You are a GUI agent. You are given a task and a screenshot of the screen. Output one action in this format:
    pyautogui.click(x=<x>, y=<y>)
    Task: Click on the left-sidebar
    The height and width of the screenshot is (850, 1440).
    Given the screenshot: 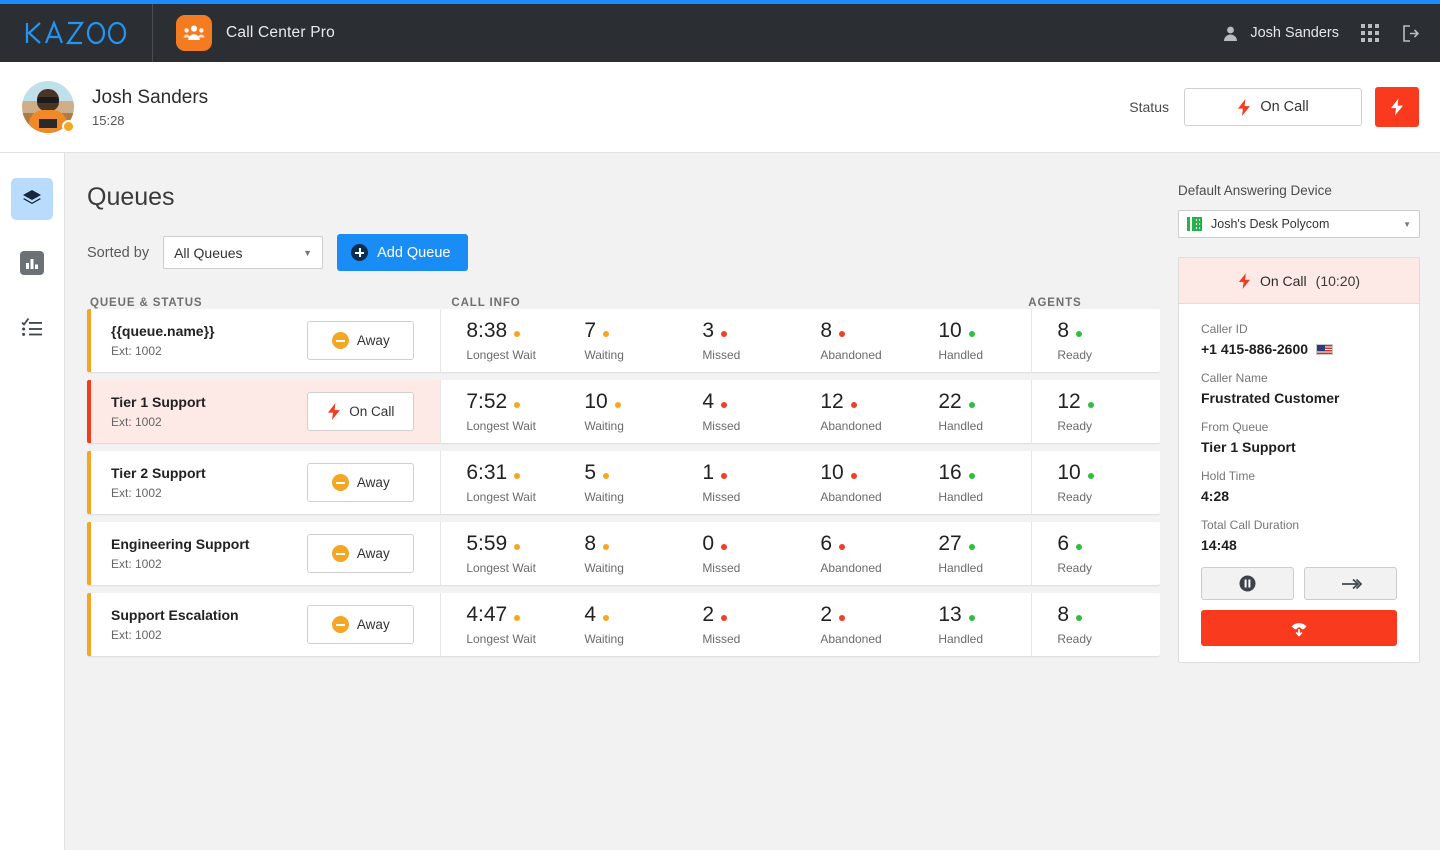 What is the action you would take?
    pyautogui.click(x=32, y=501)
    